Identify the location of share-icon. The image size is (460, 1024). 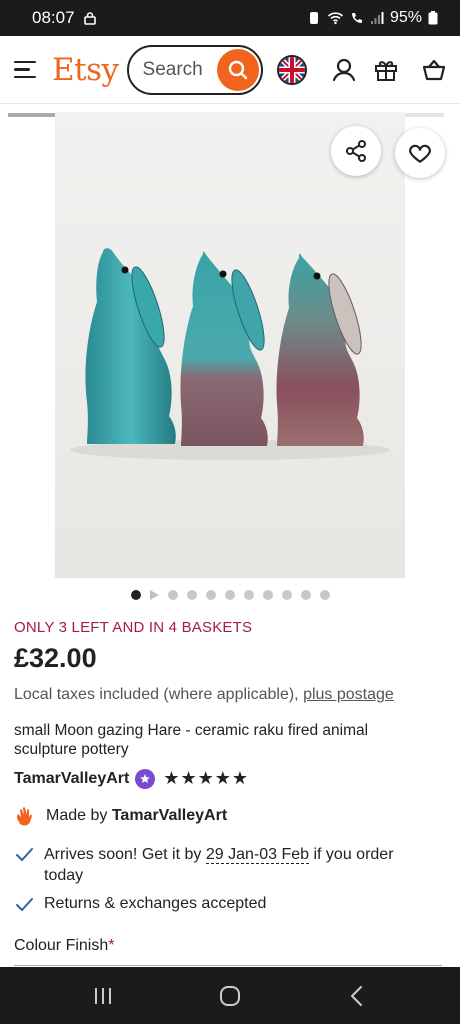
(356, 151).